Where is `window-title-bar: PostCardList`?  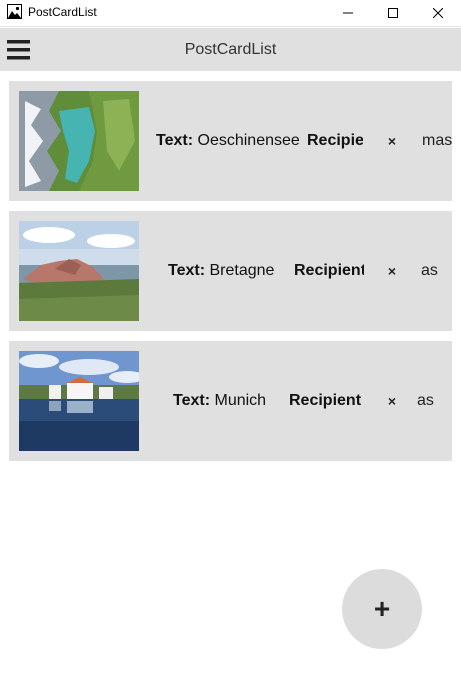
window-title-bar: PostCardList is located at coordinates (230, 13).